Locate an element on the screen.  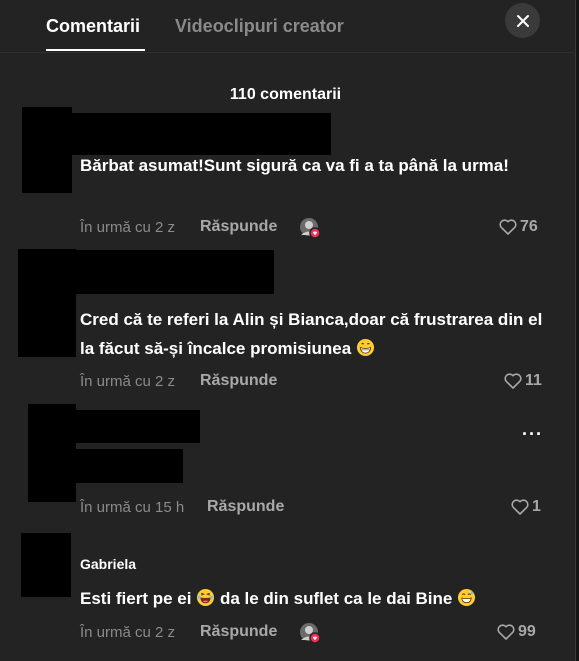
tabs-divider is located at coordinates (288, 52).